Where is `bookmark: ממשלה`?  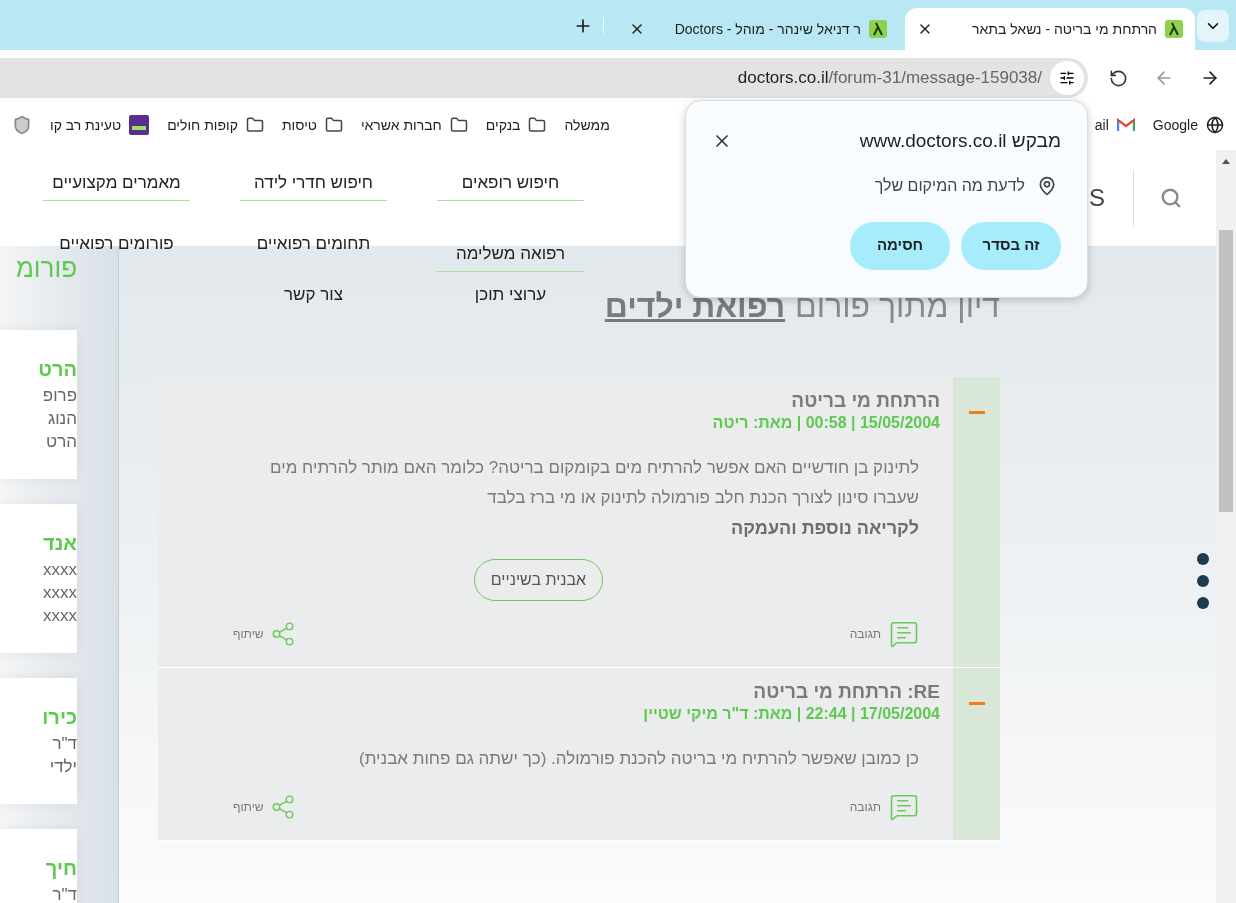 bookmark: ממשלה is located at coordinates (587, 125).